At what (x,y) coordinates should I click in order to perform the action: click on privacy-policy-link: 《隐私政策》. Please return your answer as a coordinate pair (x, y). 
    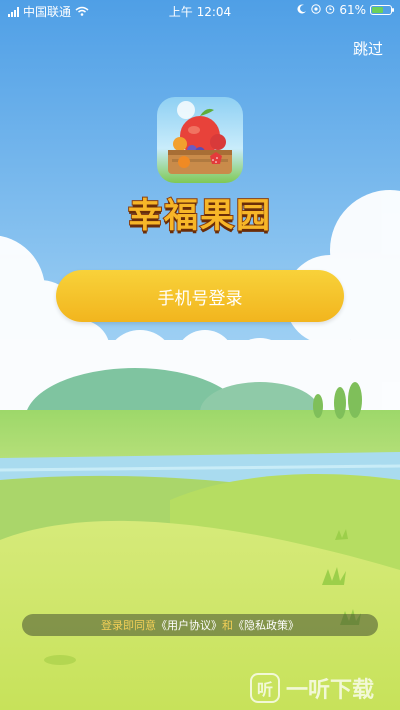
    Looking at the image, I should click on (266, 625).